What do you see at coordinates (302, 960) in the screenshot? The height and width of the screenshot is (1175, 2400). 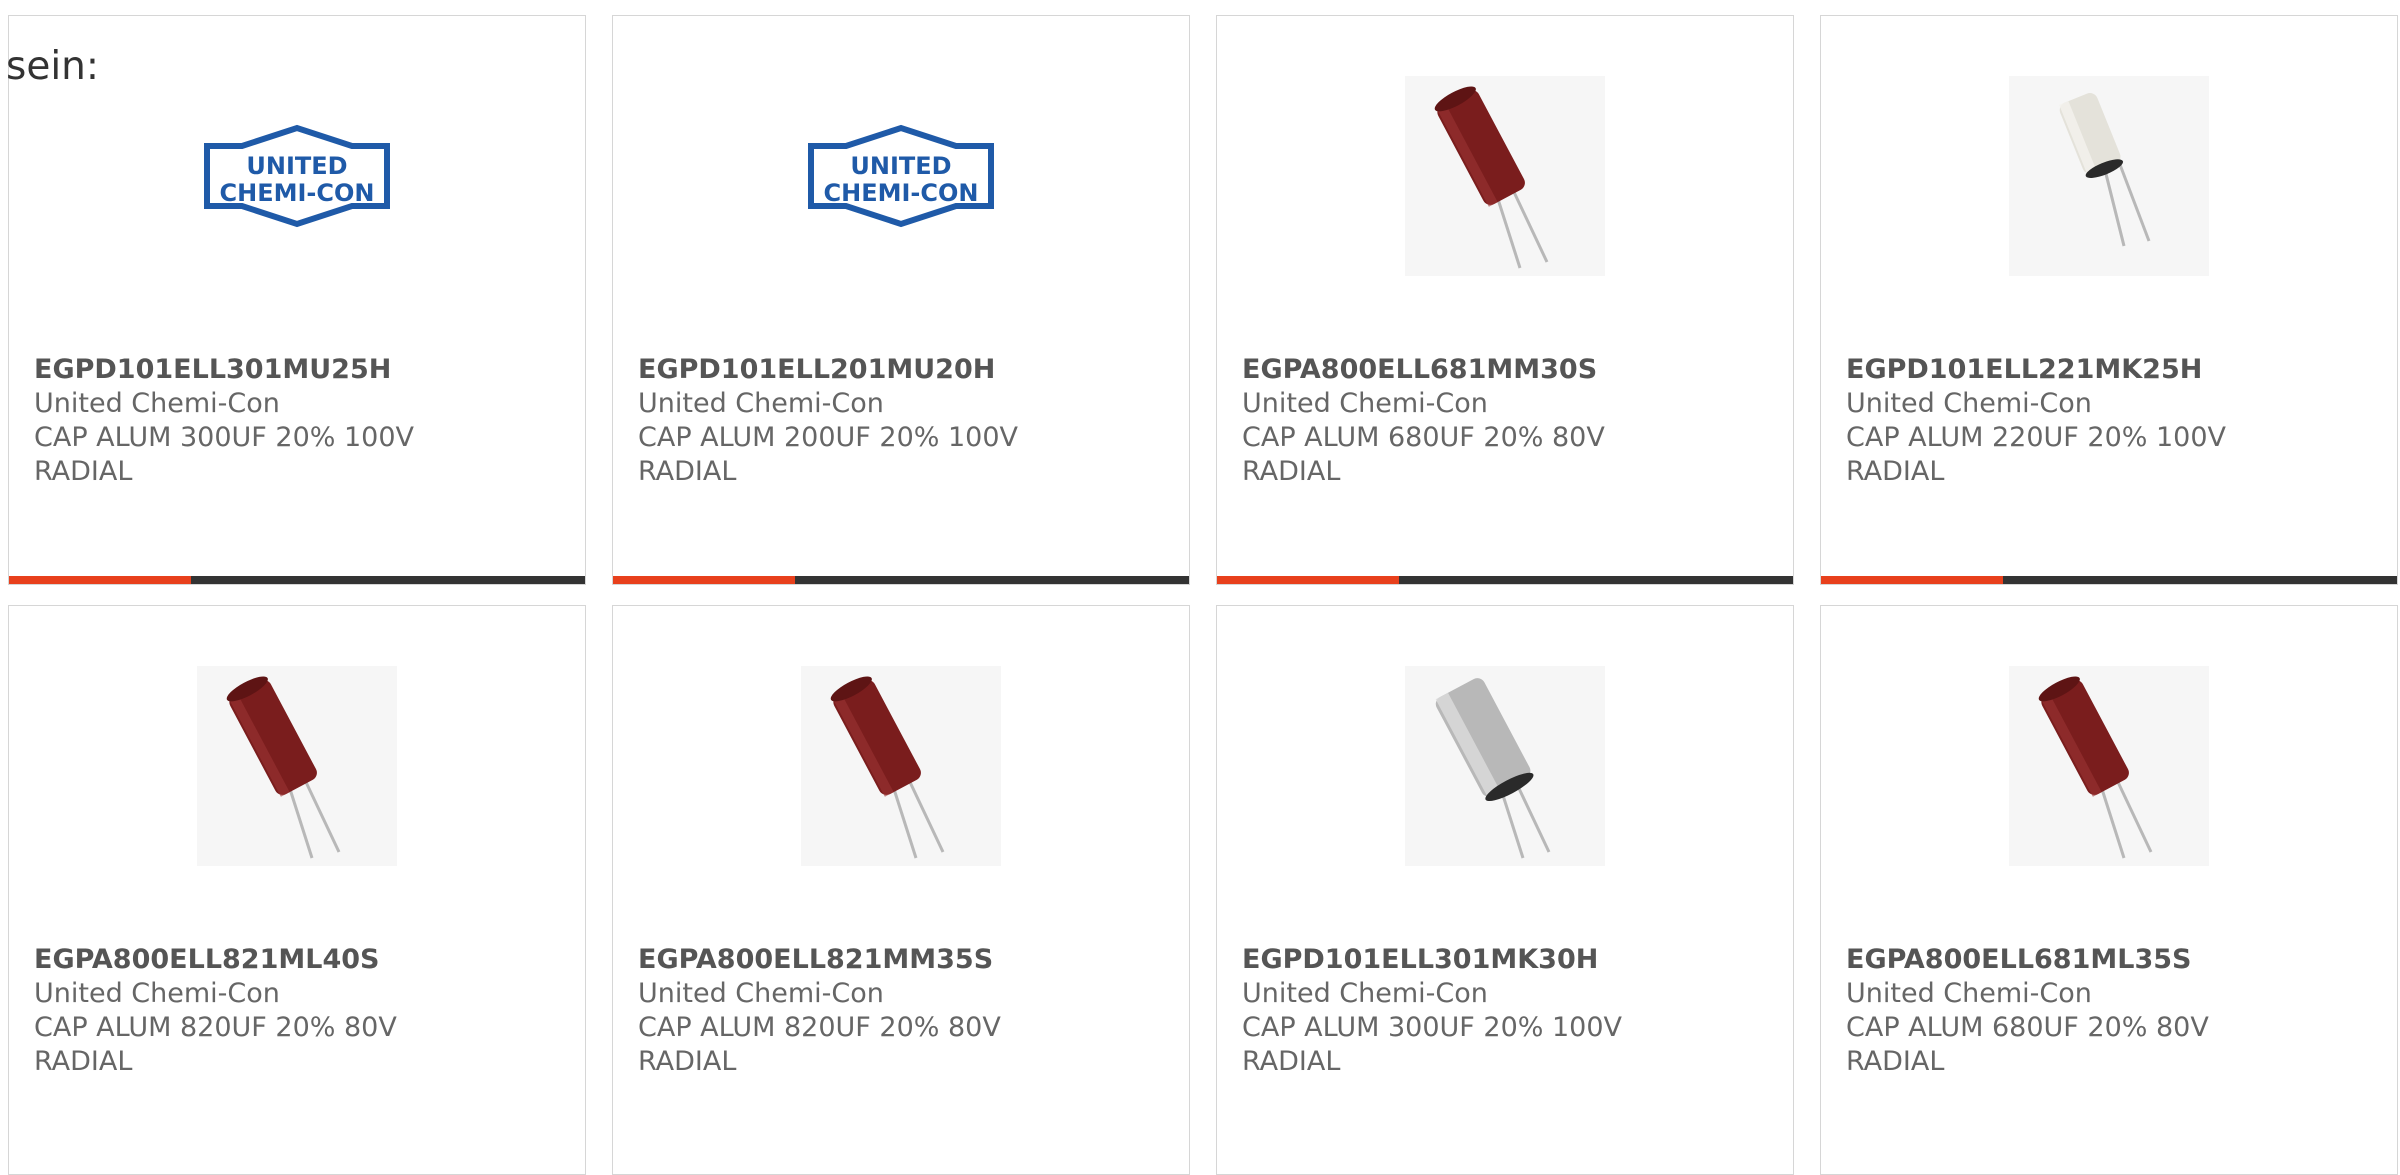 I see `part-number-link: EGPA800ELL821ML40S` at bounding box center [302, 960].